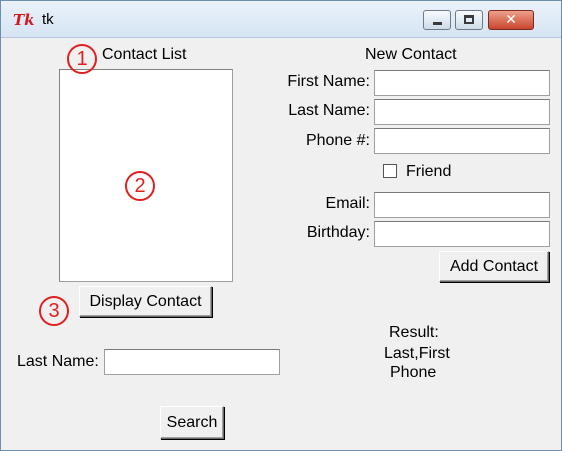 The image size is (562, 451). What do you see at coordinates (390, 171) in the screenshot?
I see `friend-checkbox` at bounding box center [390, 171].